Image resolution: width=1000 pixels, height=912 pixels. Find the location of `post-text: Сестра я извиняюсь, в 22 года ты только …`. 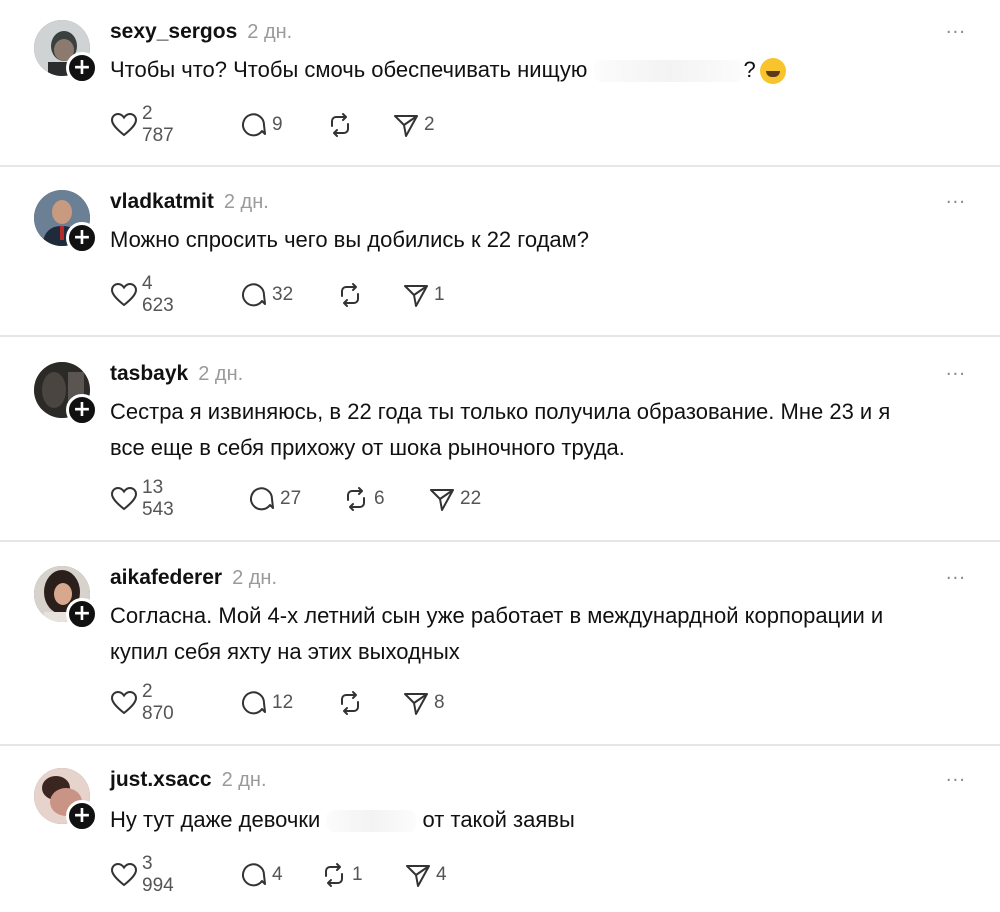

post-text: Сестра я извиняюсь, в 22 года ты только … is located at coordinates (540, 430).